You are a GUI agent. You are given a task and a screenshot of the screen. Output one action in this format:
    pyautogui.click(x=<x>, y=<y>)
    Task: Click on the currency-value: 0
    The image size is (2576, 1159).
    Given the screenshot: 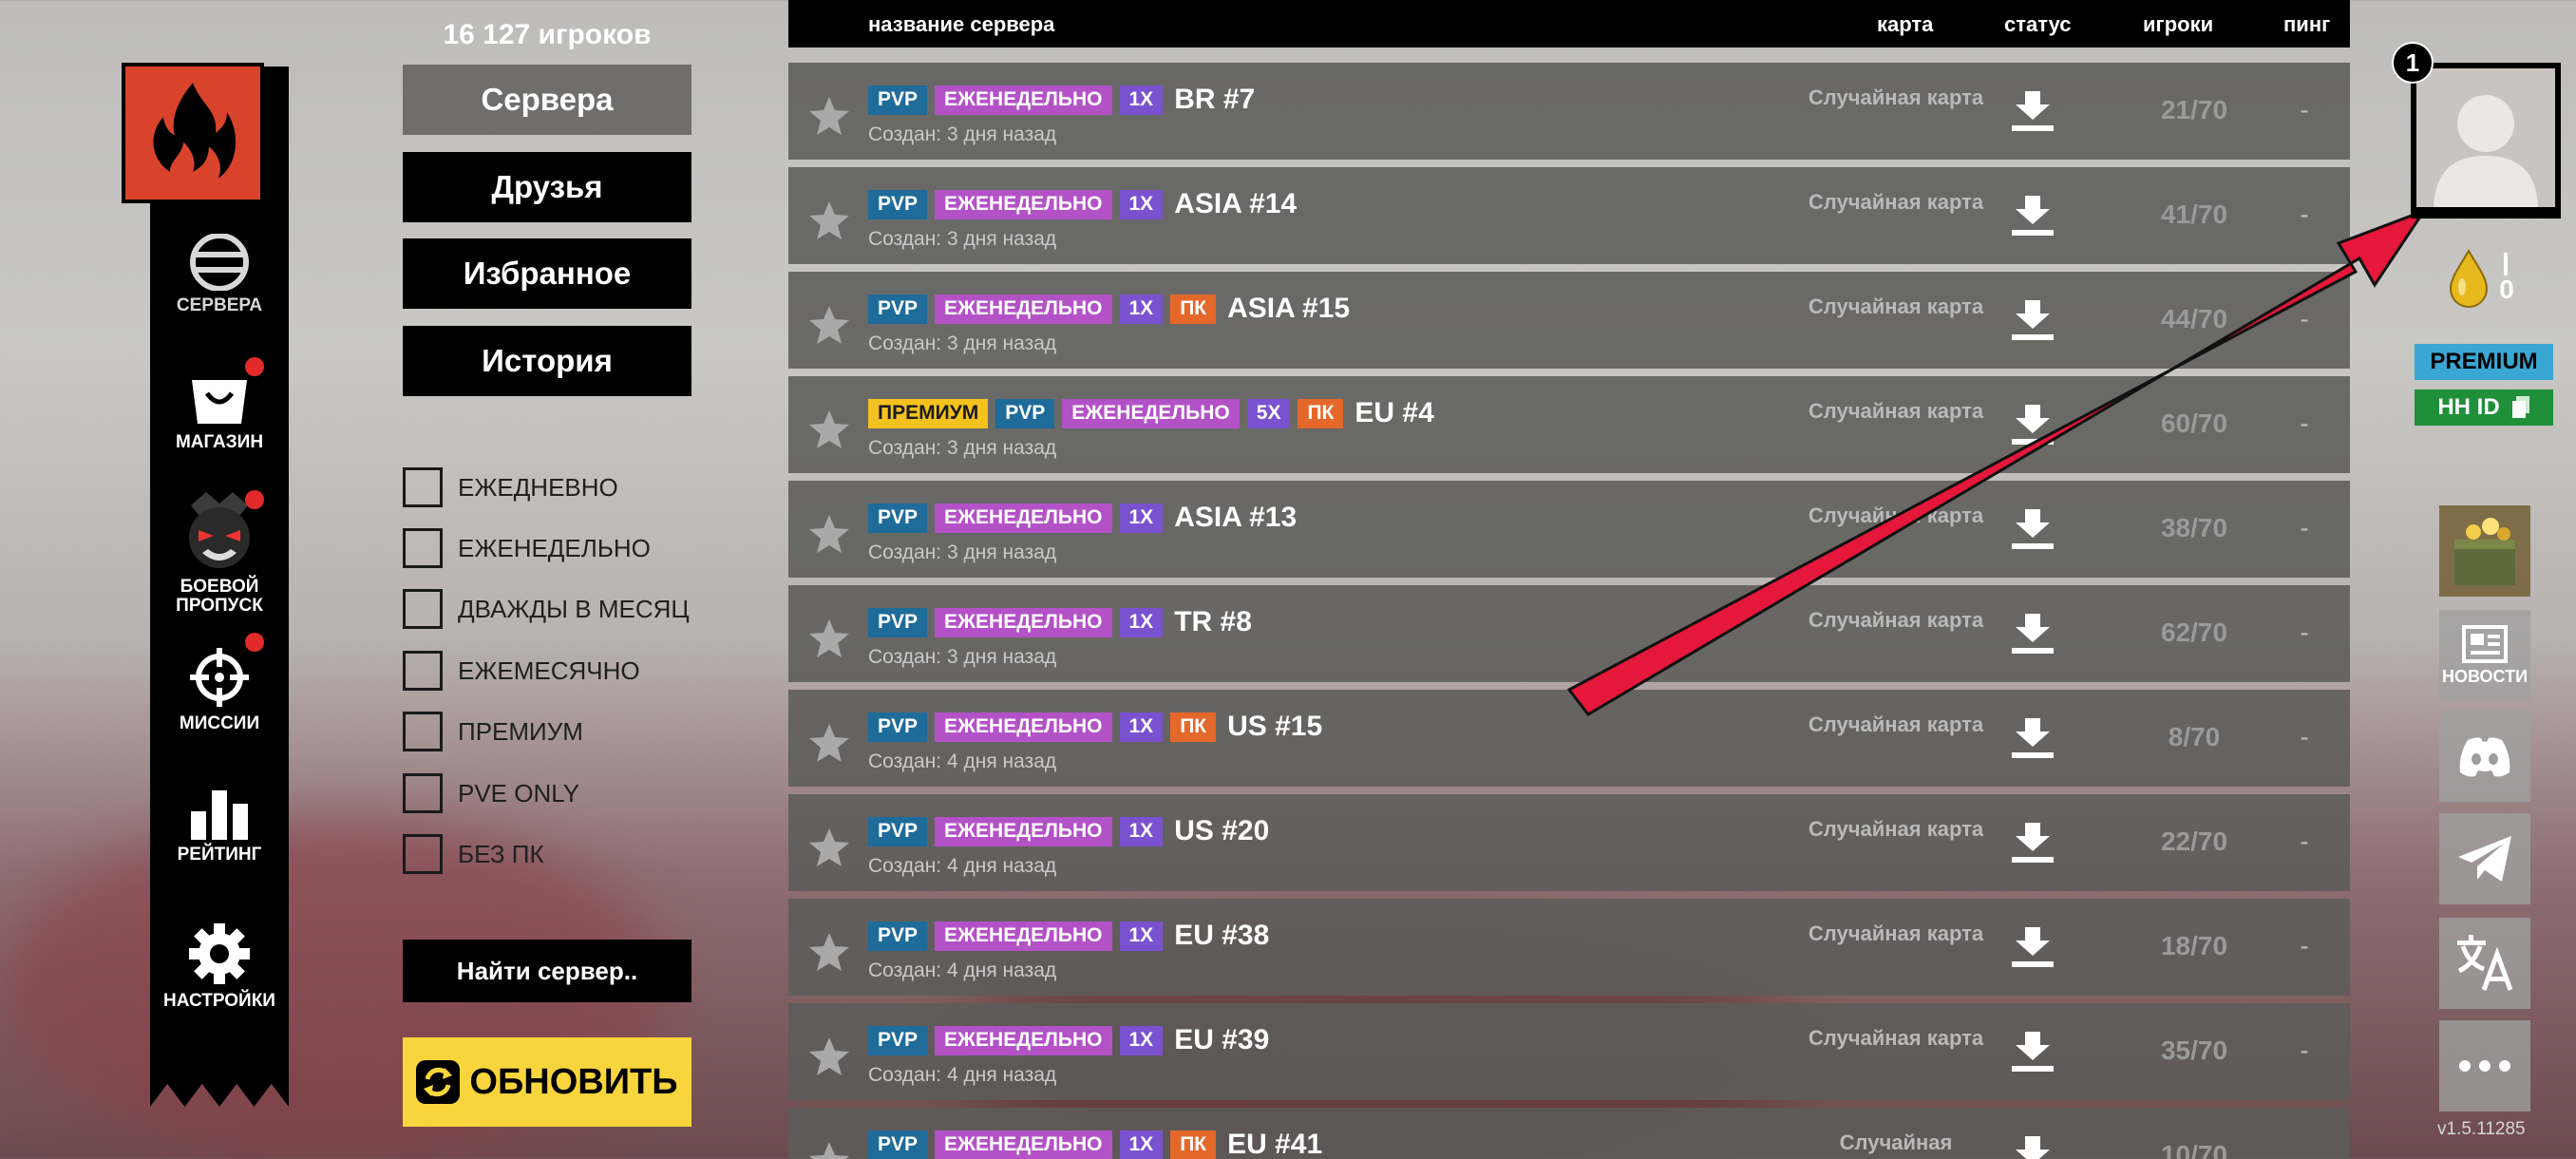 What is the action you would take?
    pyautogui.click(x=2506, y=289)
    